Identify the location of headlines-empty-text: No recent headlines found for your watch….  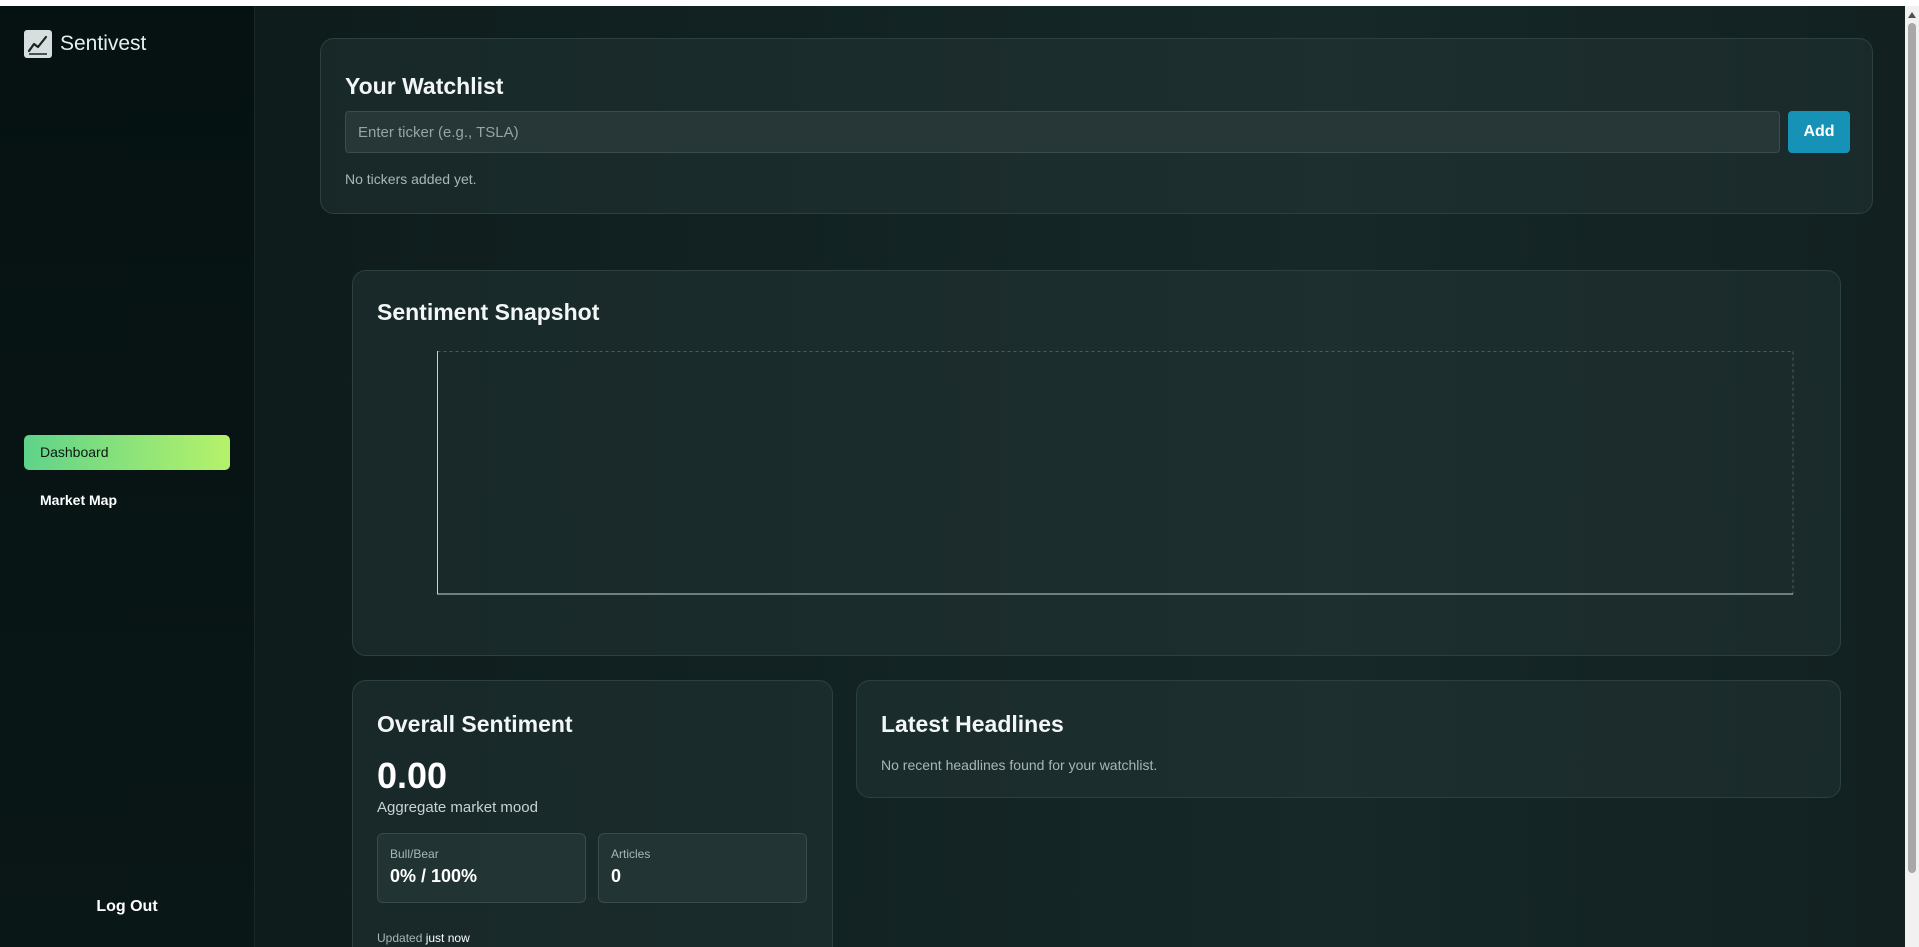
(1019, 765).